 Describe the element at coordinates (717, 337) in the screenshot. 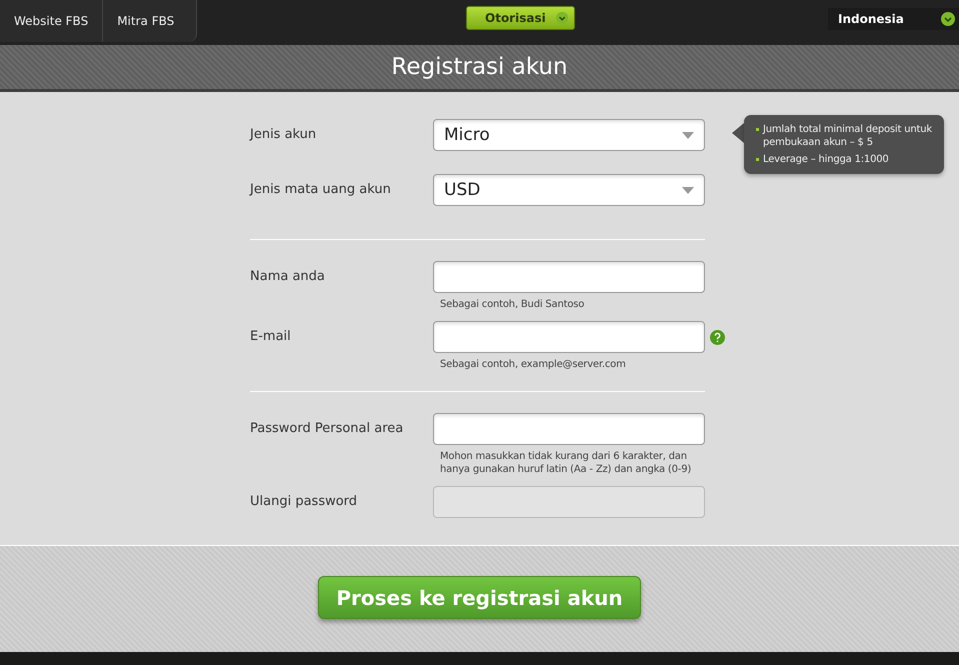

I see `help-icon` at that location.